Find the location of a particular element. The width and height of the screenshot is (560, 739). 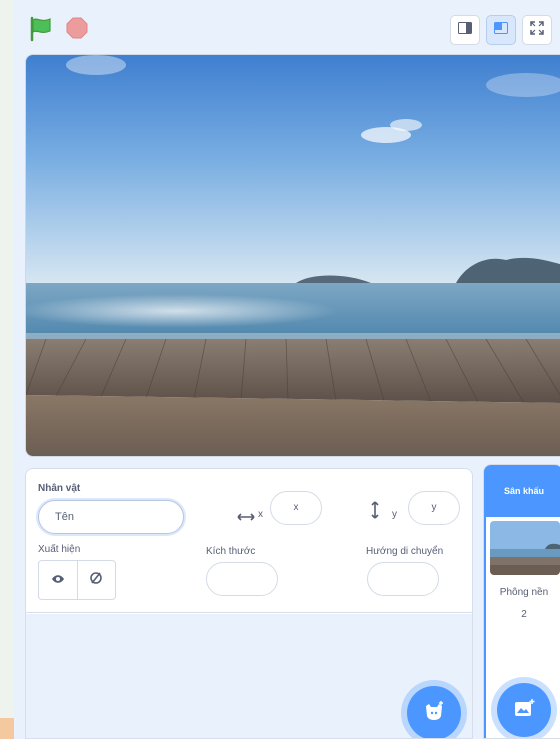

small-stage-icon is located at coordinates (465, 30).